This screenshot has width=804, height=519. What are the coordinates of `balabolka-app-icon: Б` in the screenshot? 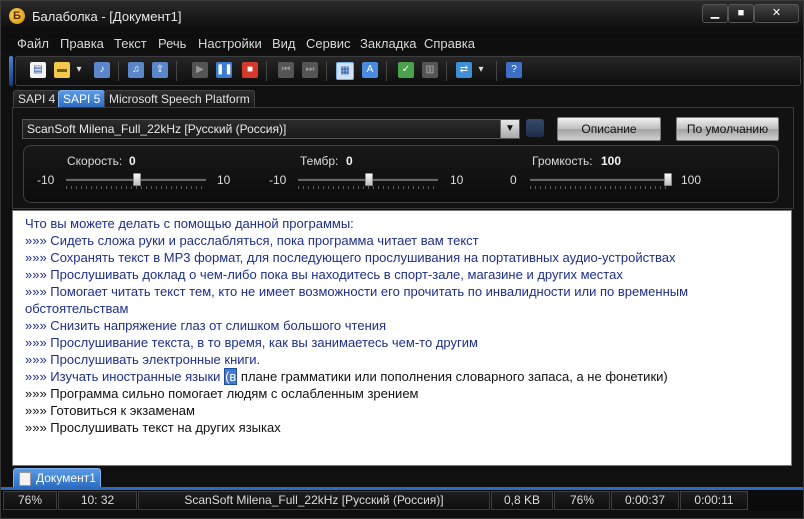 It's located at (17, 16).